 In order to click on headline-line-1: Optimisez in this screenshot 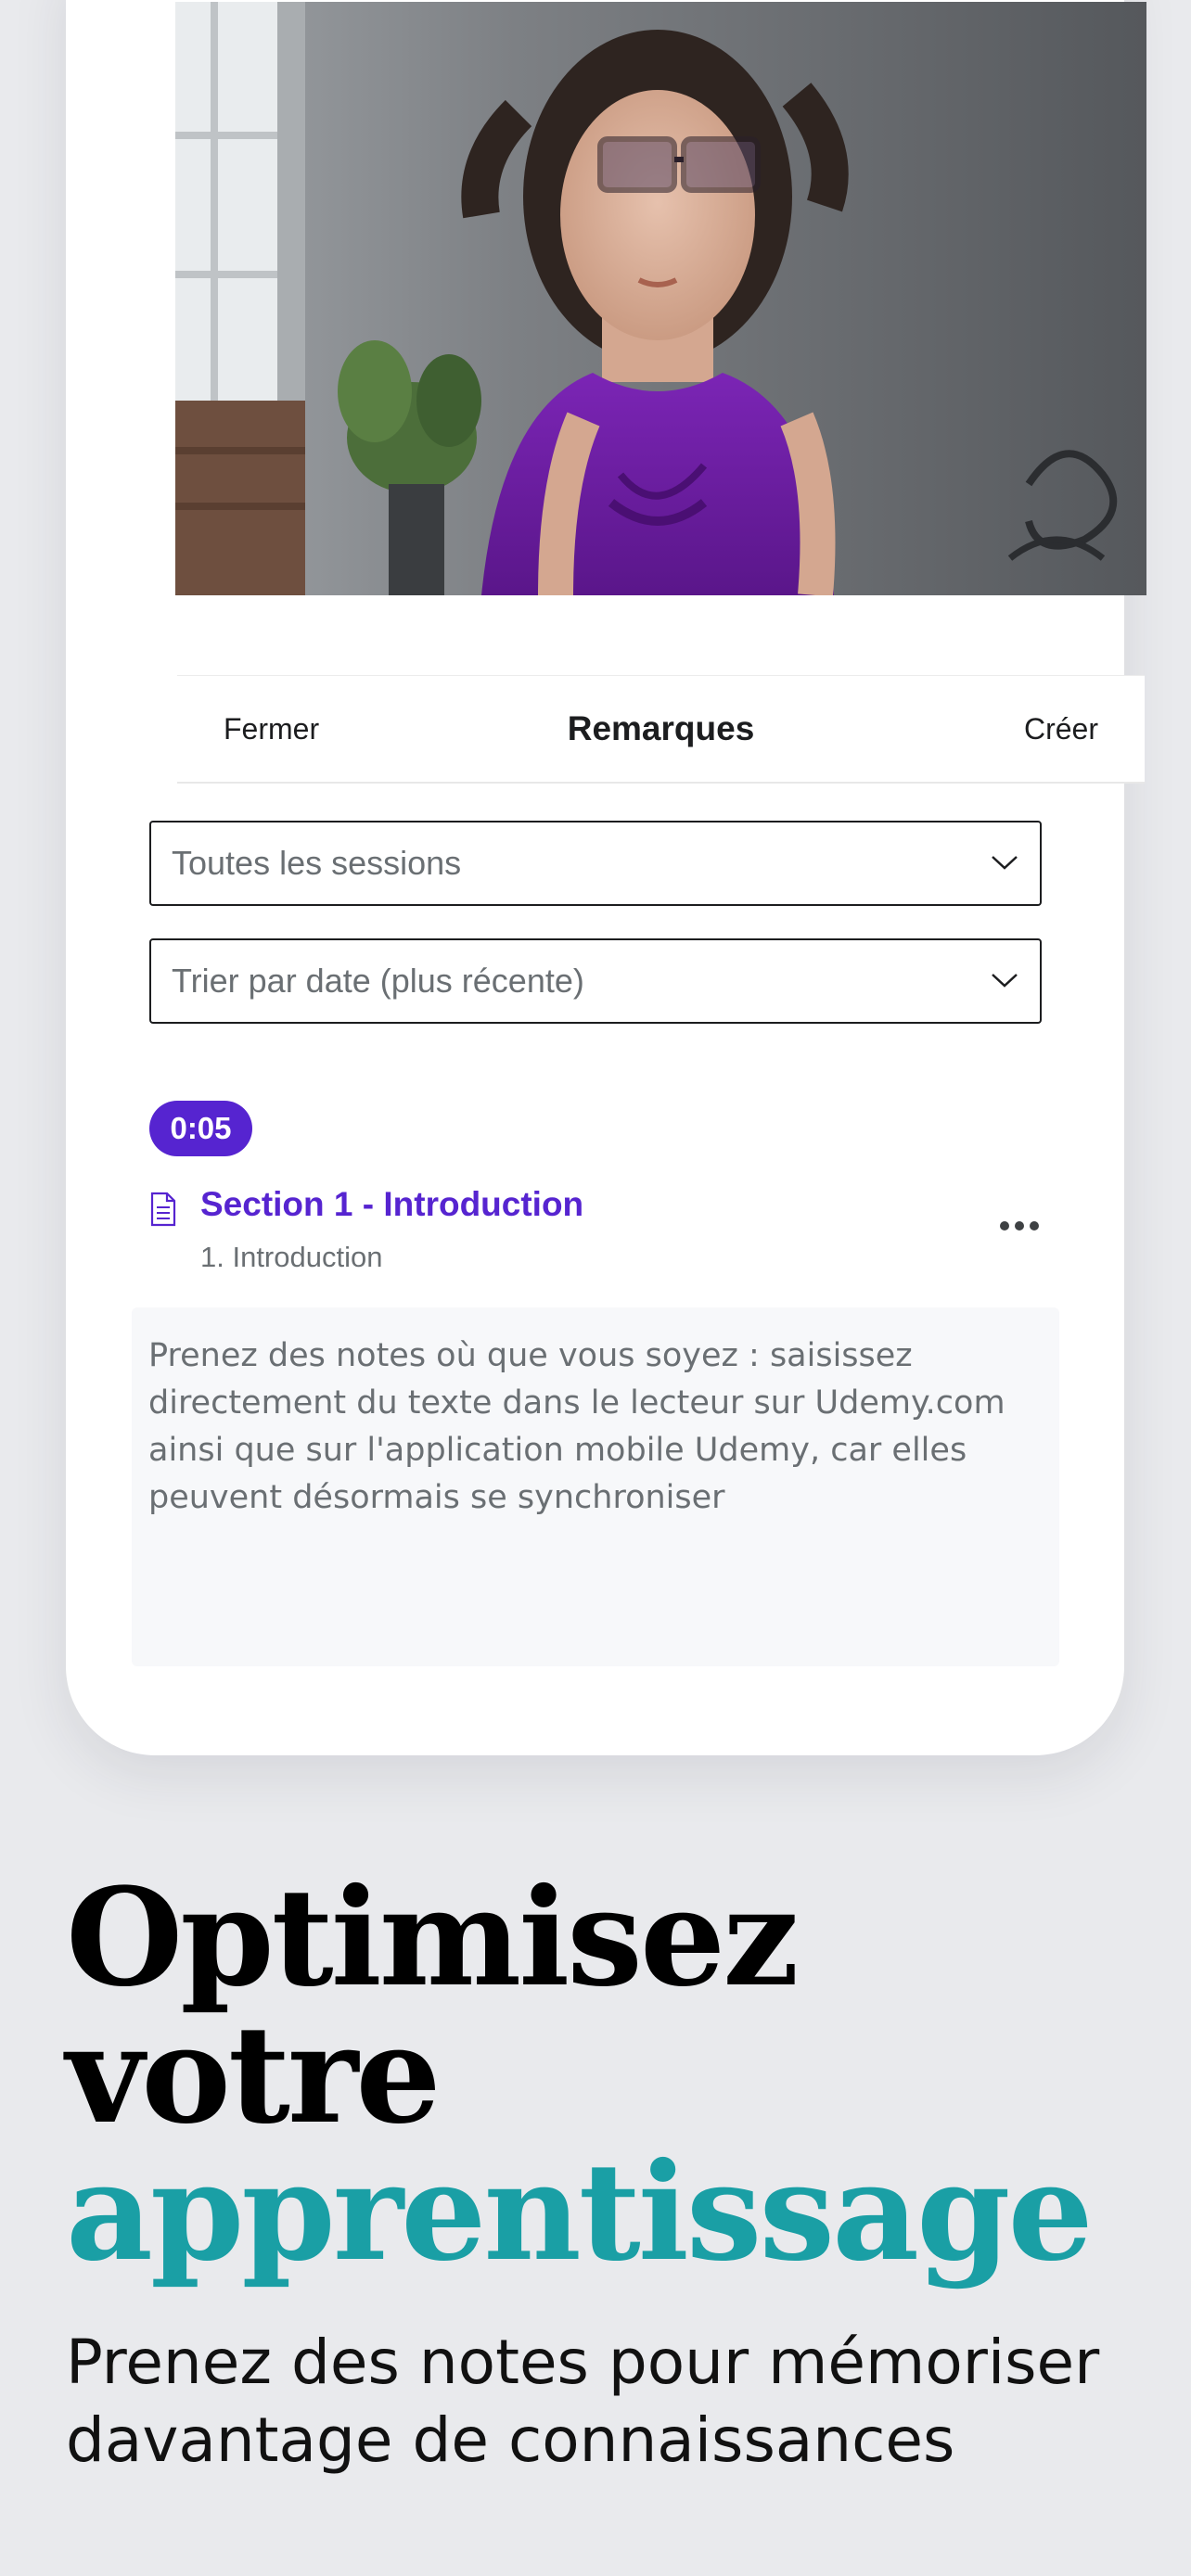, I will do `click(432, 1938)`.